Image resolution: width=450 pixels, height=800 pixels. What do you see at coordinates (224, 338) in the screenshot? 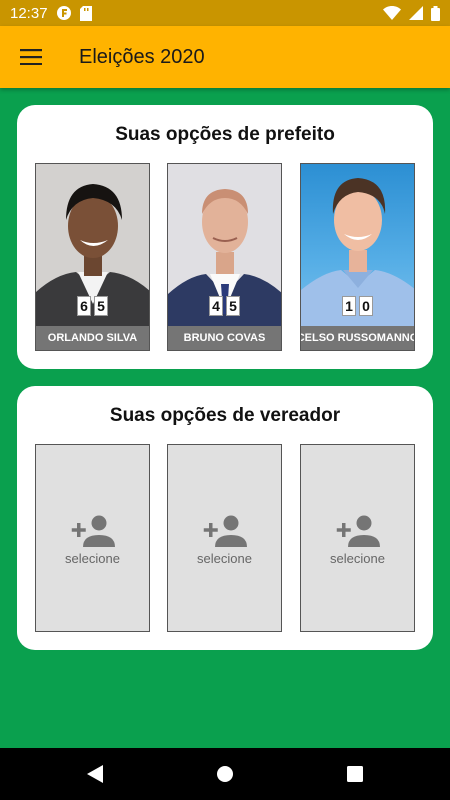
I see `candidate-name: BRUNO COVAS` at bounding box center [224, 338].